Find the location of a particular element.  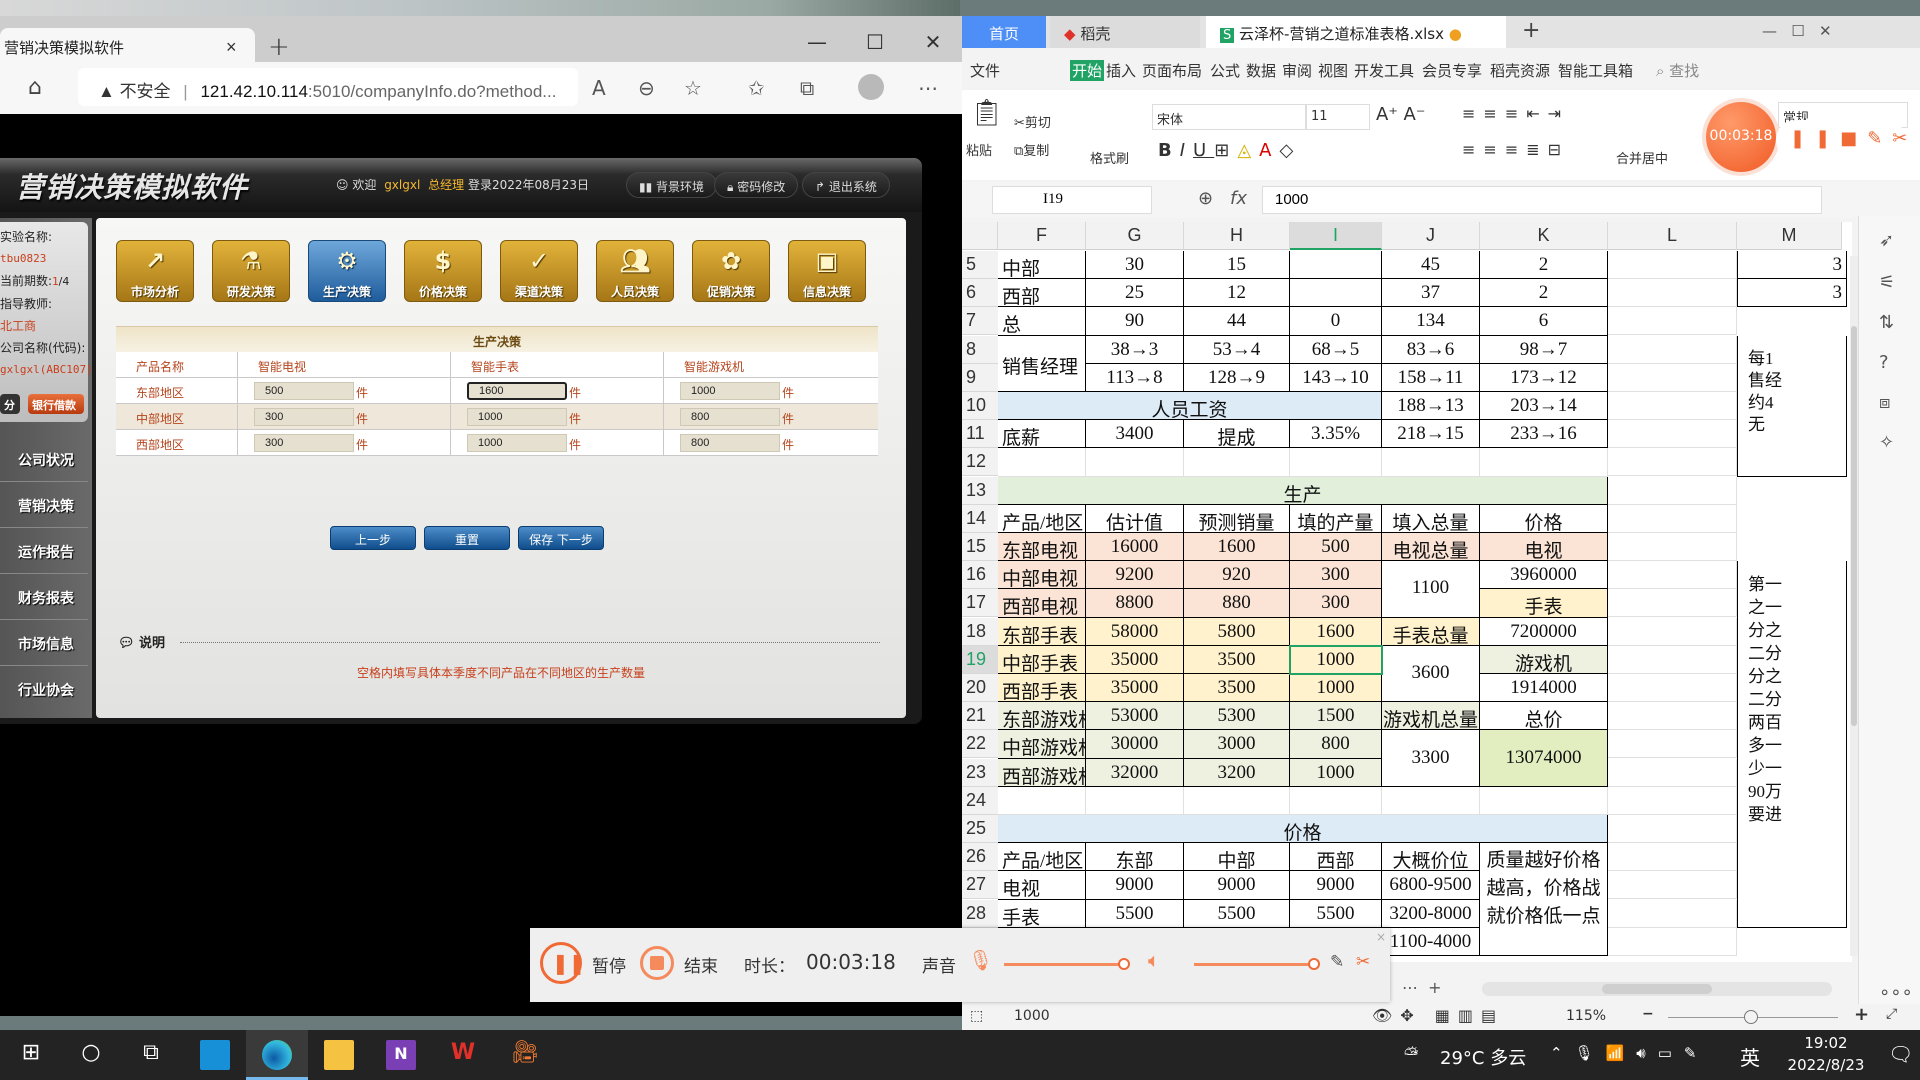

grid-cell: 35000 is located at coordinates (1135, 688).